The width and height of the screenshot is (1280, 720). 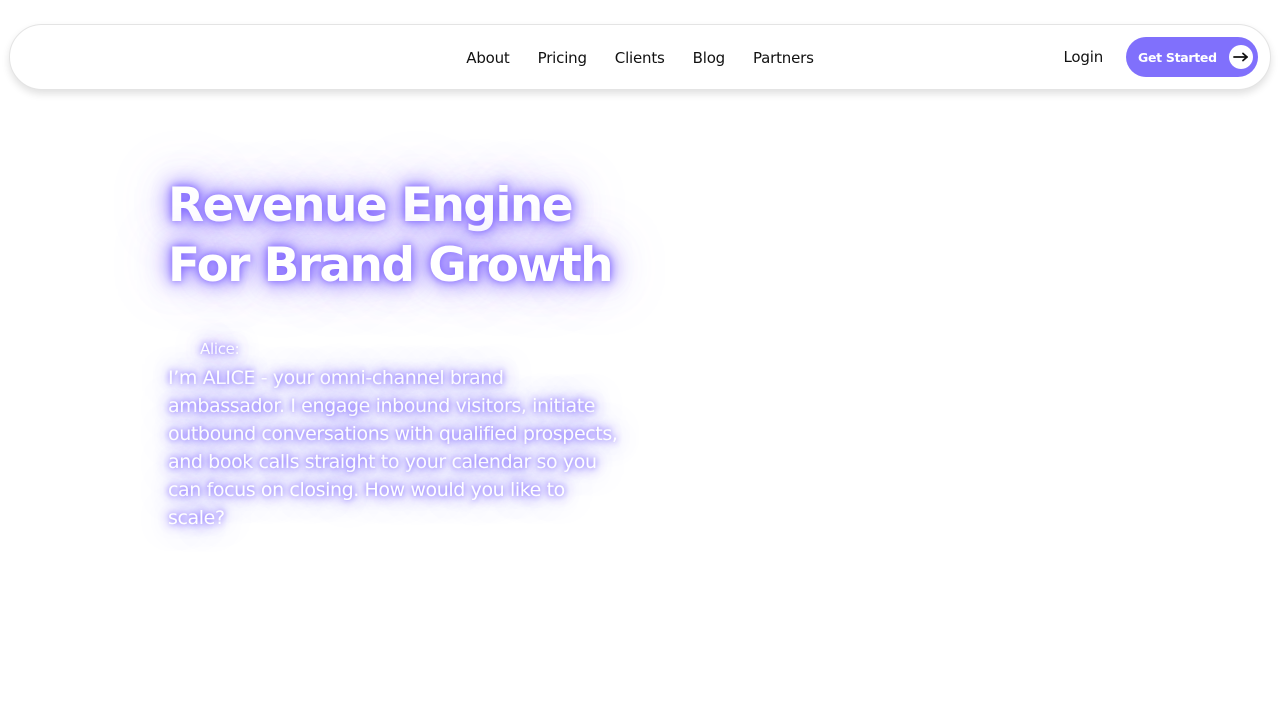 What do you see at coordinates (391, 265) in the screenshot?
I see `hero-title-line-2: For Brand Growth` at bounding box center [391, 265].